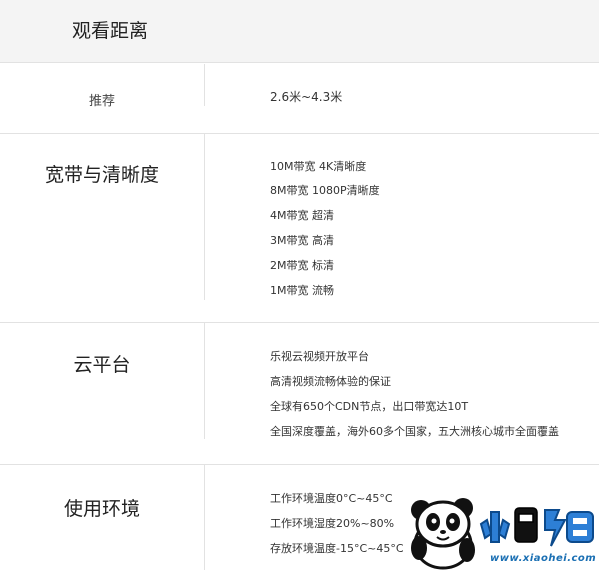 The height and width of the screenshot is (574, 599). What do you see at coordinates (331, 498) in the screenshot?
I see `environment-line: 工作环境温度0°C~45°C` at bounding box center [331, 498].